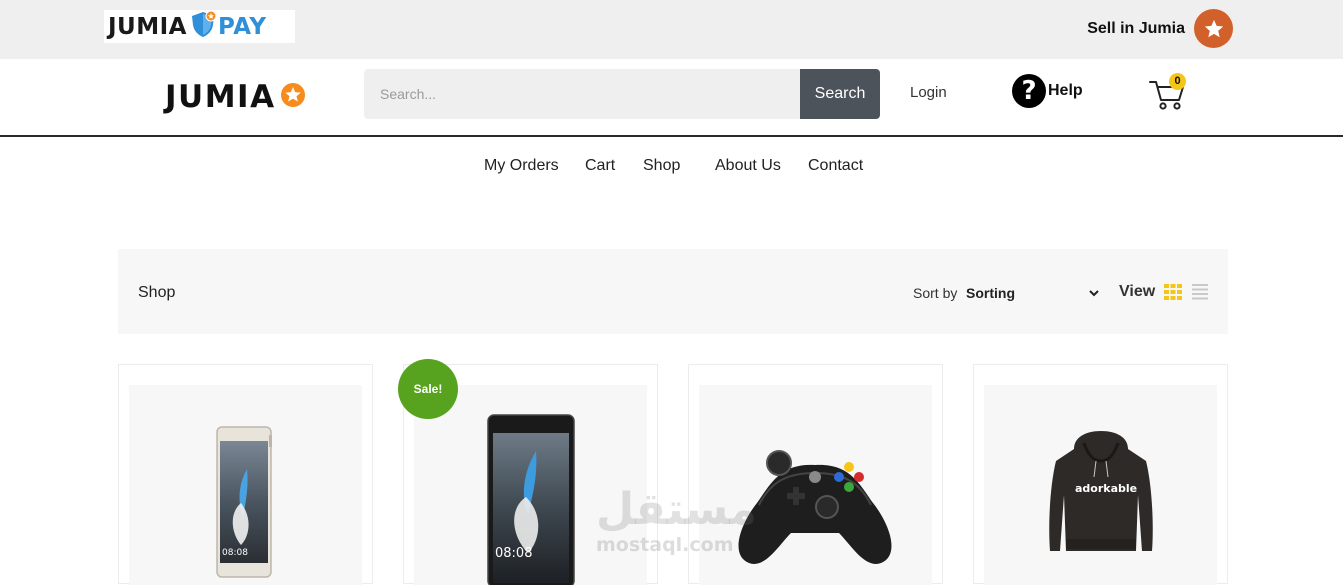  I want to click on question-icon: ?, so click(1029, 91).